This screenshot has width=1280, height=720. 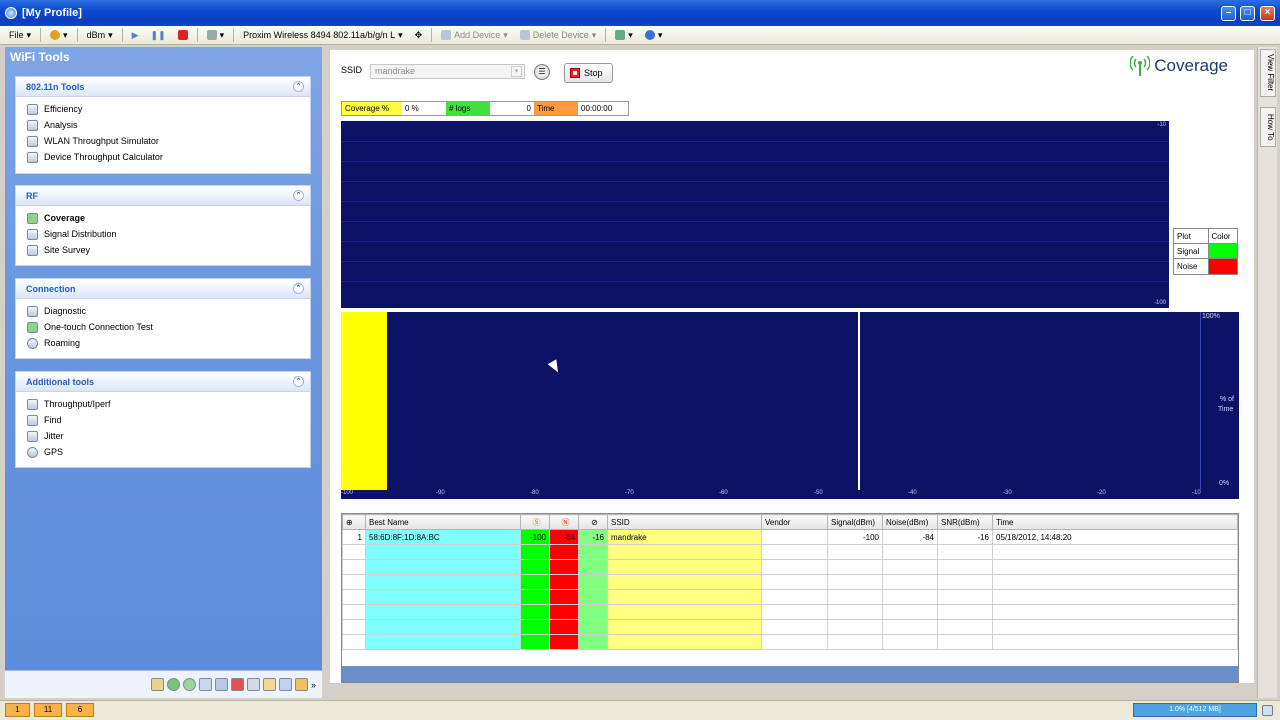 I want to click on tool-diagnostic: Diagnostic, so click(x=163, y=311).